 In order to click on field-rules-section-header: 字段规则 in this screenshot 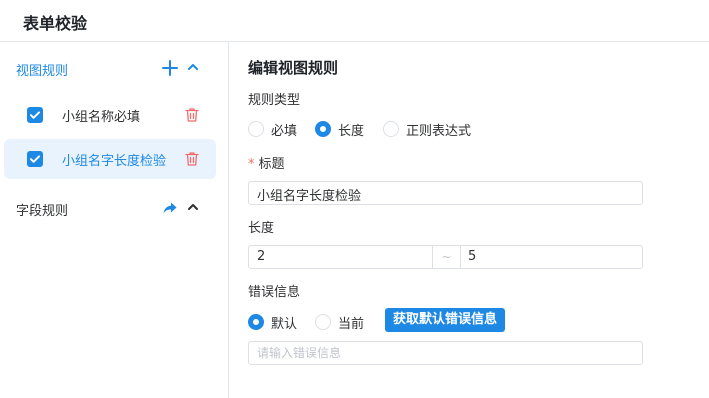, I will do `click(114, 209)`.